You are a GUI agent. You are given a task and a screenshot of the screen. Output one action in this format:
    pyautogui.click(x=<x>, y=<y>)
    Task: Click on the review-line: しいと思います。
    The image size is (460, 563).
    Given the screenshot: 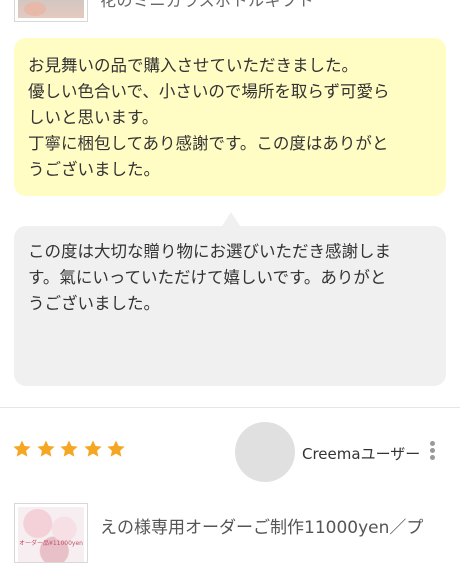 What is the action you would take?
    pyautogui.click(x=93, y=117)
    